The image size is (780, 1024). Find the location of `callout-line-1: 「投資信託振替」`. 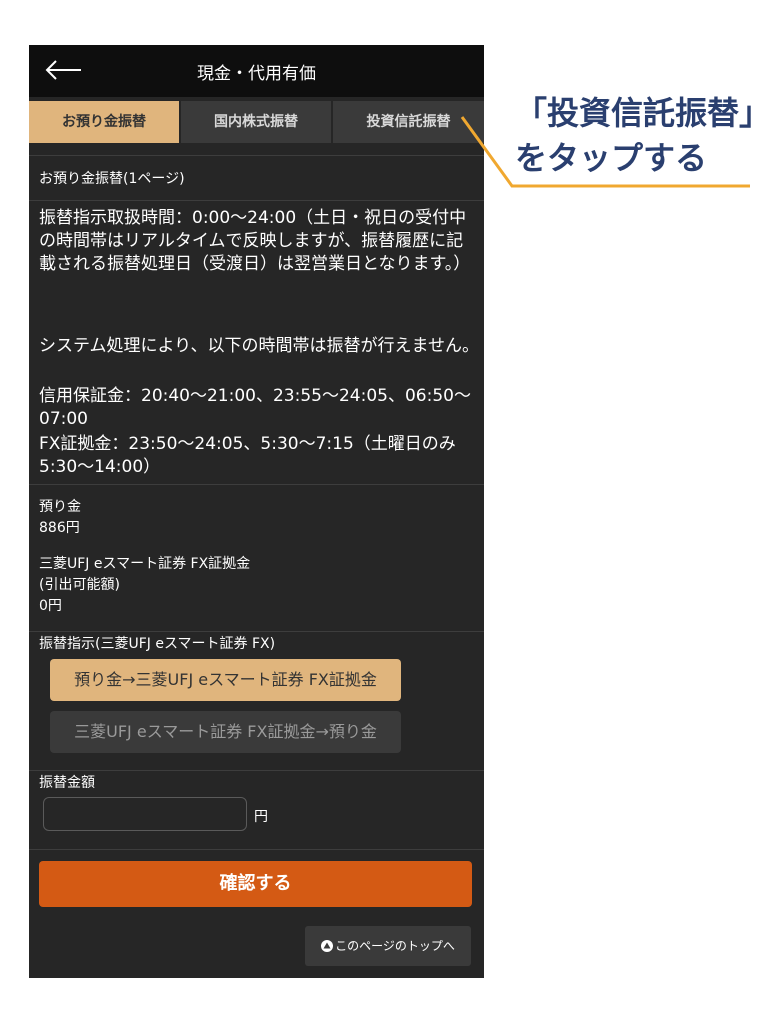

callout-line-1: 「投資信託振替」 is located at coordinates (643, 113).